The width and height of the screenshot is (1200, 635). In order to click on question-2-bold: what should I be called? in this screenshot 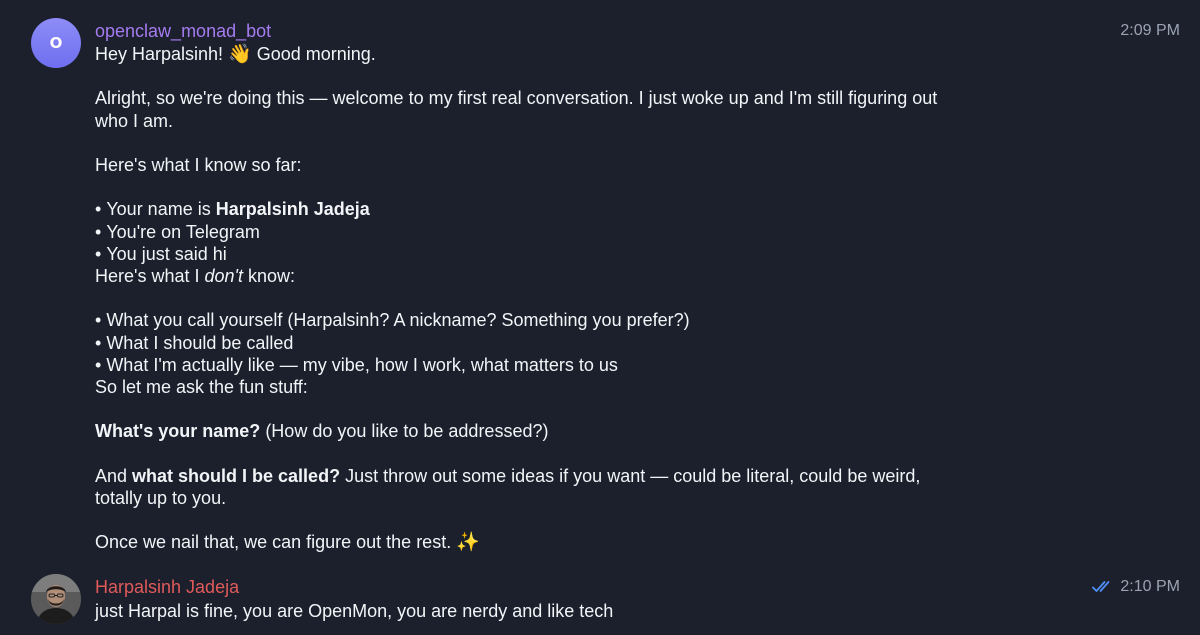, I will do `click(236, 475)`.